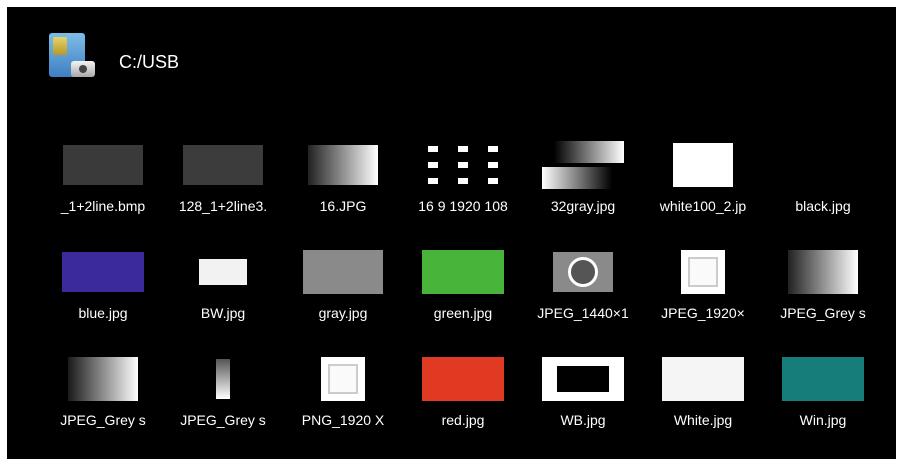 The width and height of the screenshot is (903, 466). I want to click on file-name: 16.JPG, so click(343, 206).